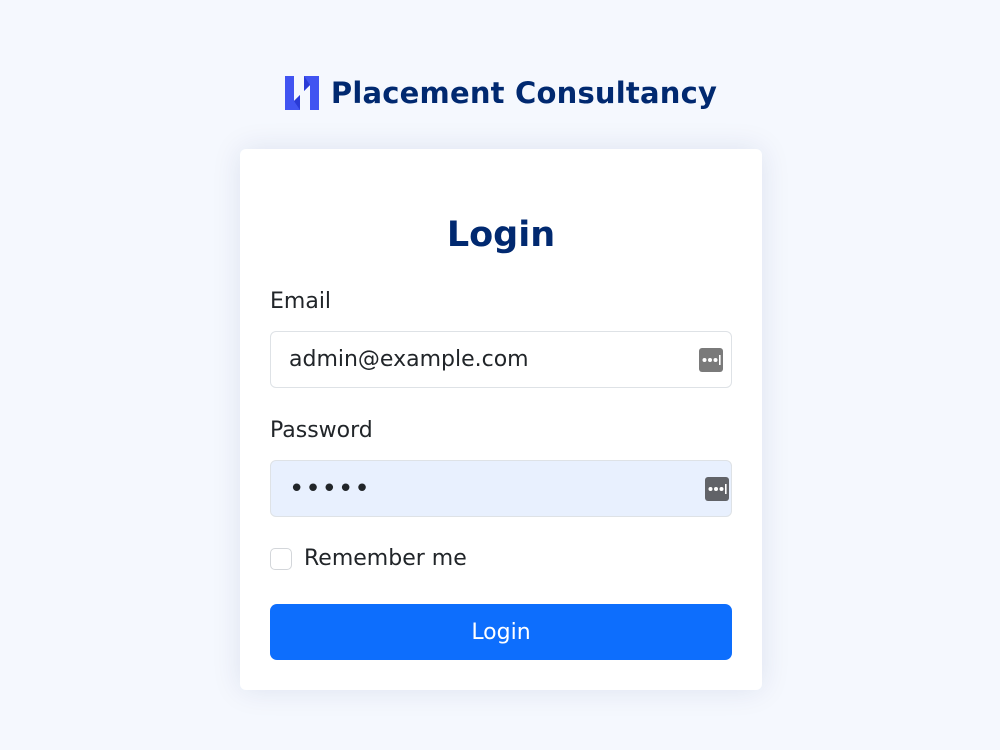 Image resolution: width=1000 pixels, height=750 pixels. What do you see at coordinates (524, 93) in the screenshot?
I see `brand-name: Placement Consultancy` at bounding box center [524, 93].